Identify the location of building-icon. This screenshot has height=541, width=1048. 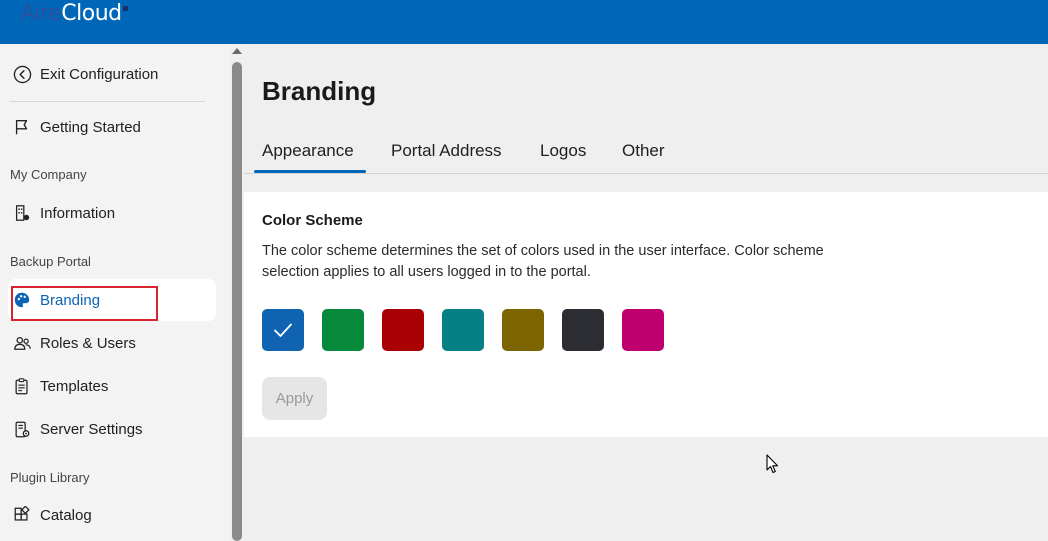
(22, 213).